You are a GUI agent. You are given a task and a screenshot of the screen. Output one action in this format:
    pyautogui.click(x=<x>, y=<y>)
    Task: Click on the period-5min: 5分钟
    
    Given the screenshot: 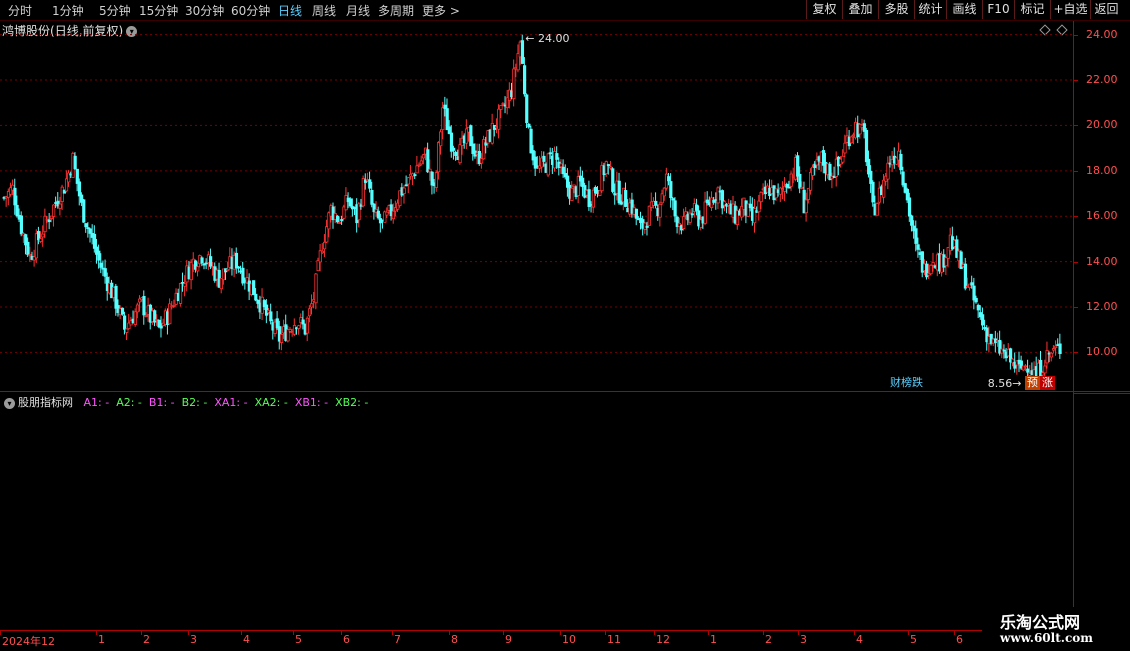 What is the action you would take?
    pyautogui.click(x=115, y=10)
    